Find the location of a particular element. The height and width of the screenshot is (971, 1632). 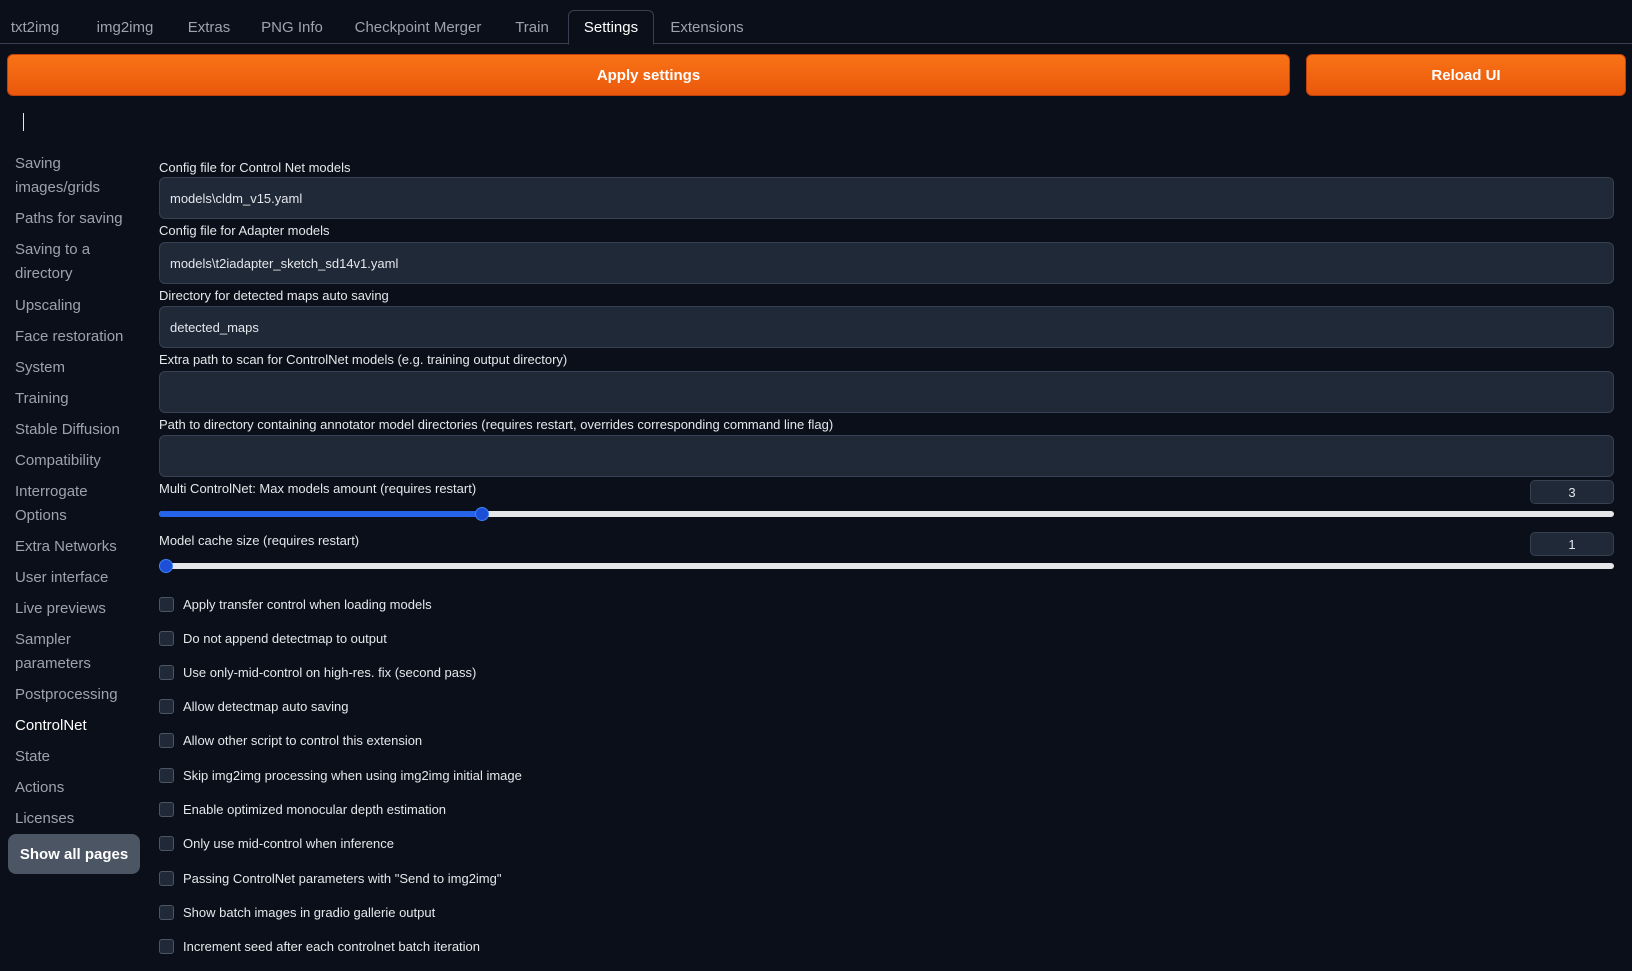

sidebar-item-saving-to-directory: Saving to a directory is located at coordinates (57, 262).